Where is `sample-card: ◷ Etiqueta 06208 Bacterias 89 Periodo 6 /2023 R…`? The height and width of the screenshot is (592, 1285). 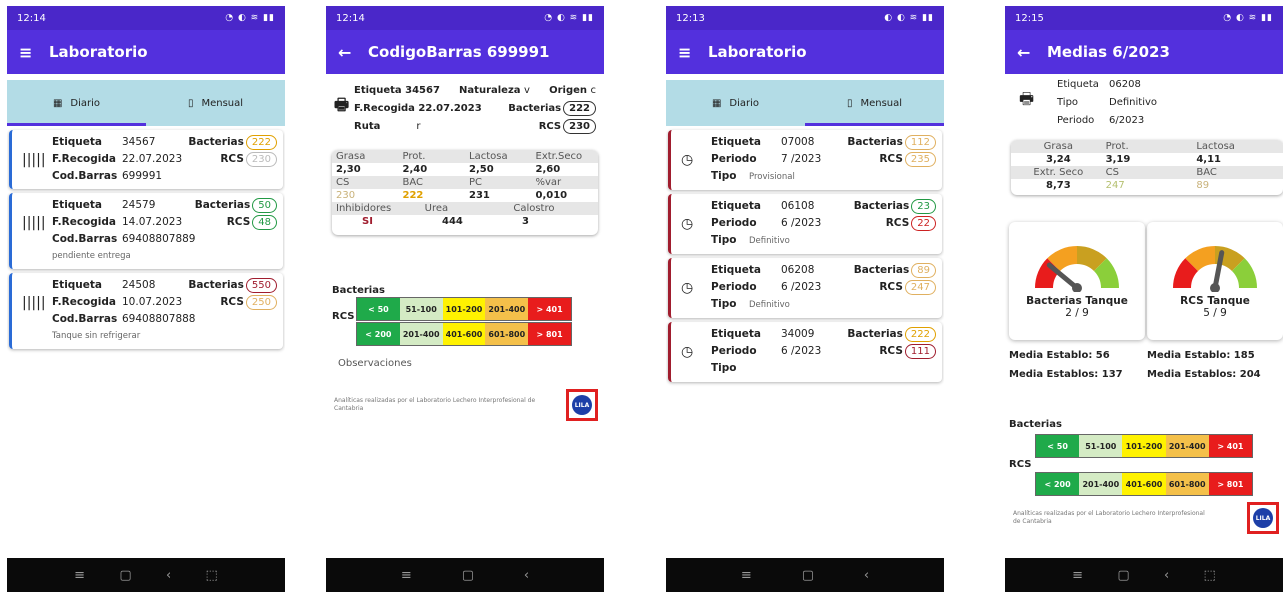
sample-card: ◷ Etiqueta 06208 Bacterias 89 Periodo 6 /2023 R… is located at coordinates (805, 288).